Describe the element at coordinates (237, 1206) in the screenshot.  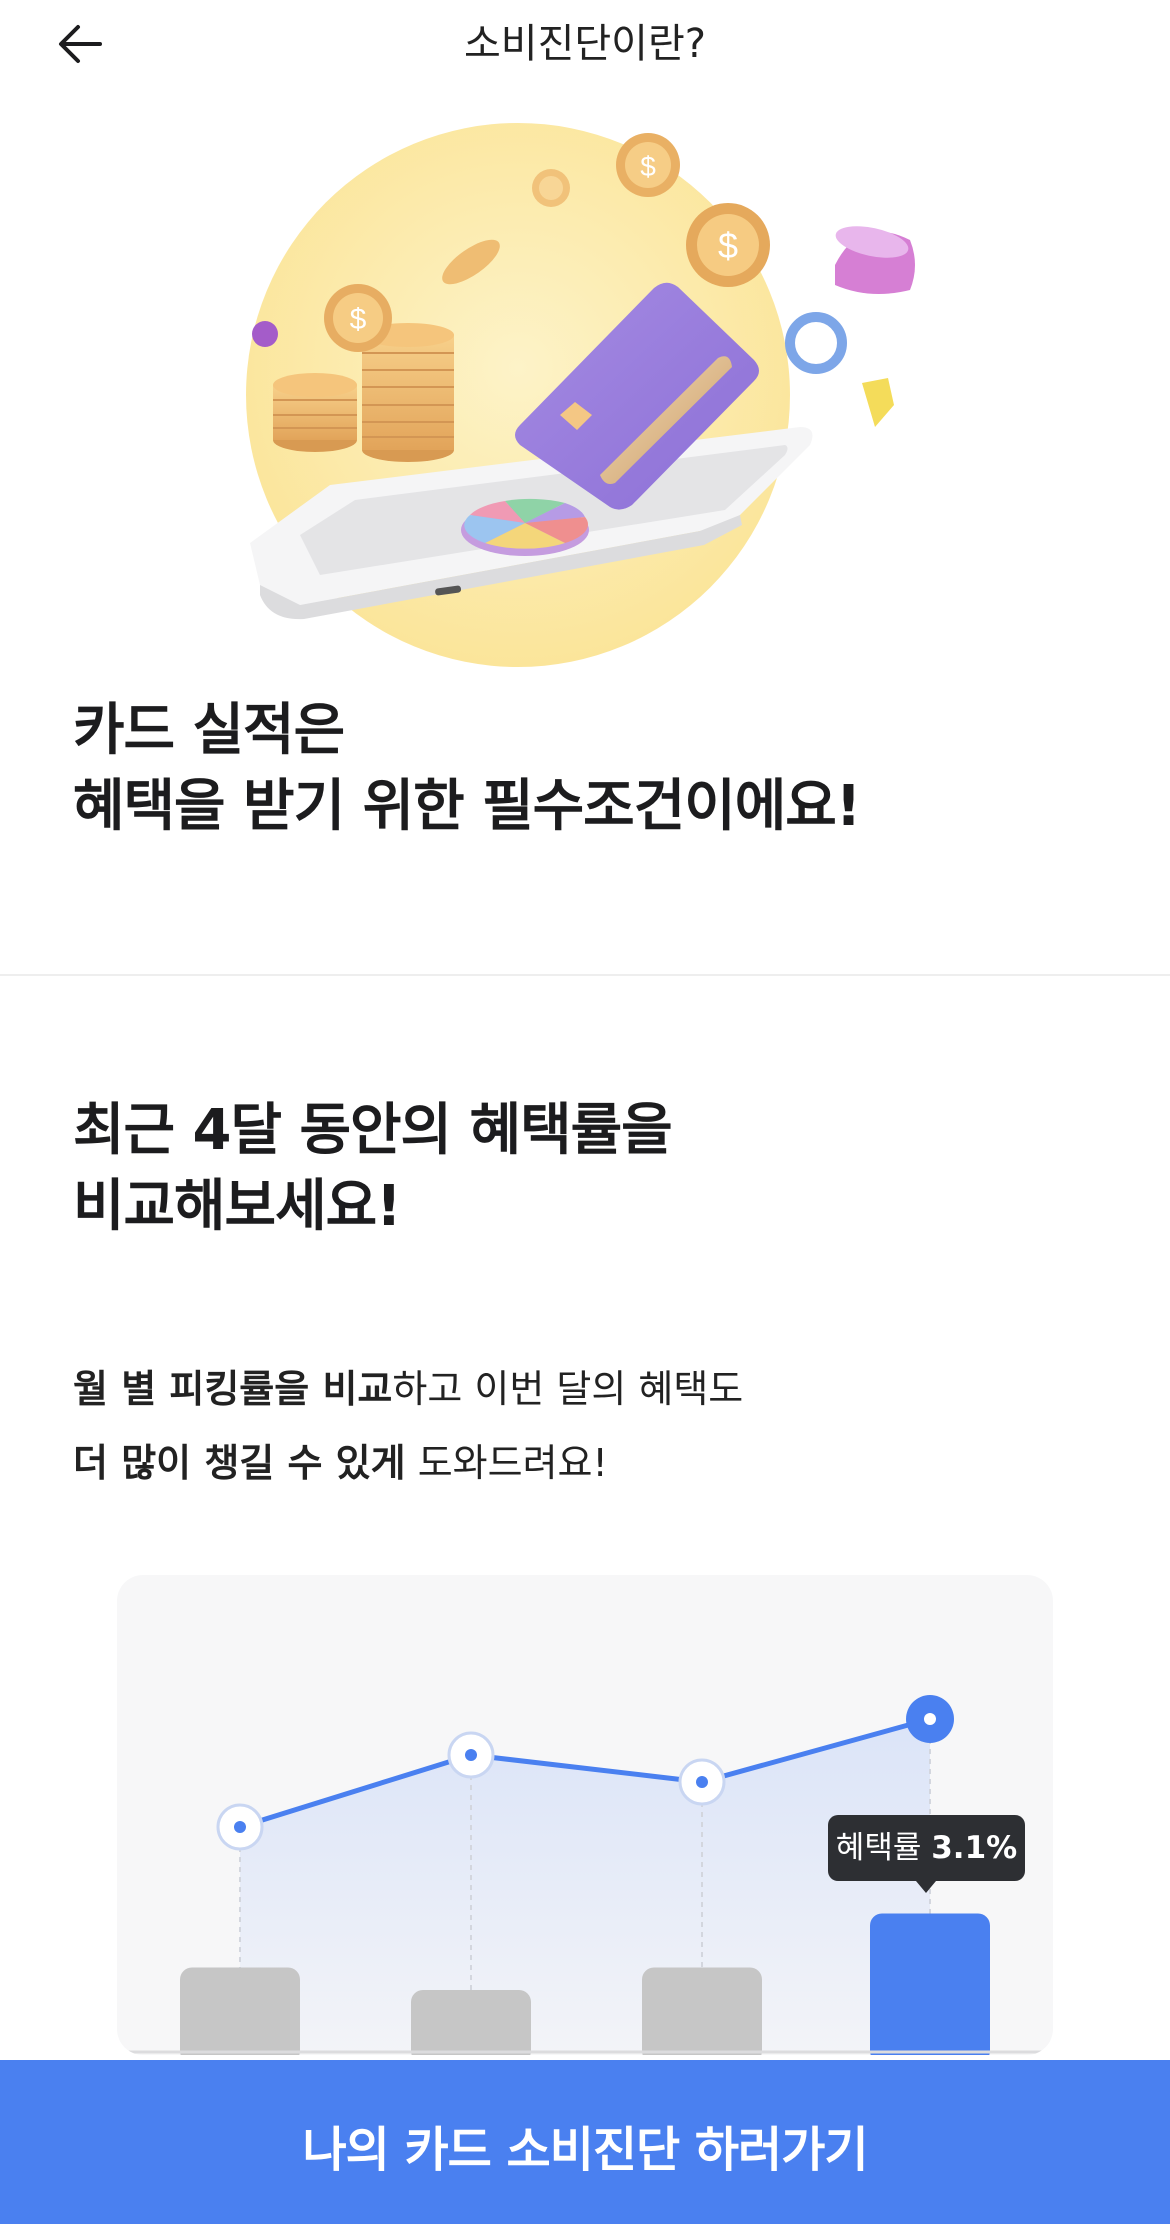
I see `section2-headline-line2: 비교해보세요!` at that location.